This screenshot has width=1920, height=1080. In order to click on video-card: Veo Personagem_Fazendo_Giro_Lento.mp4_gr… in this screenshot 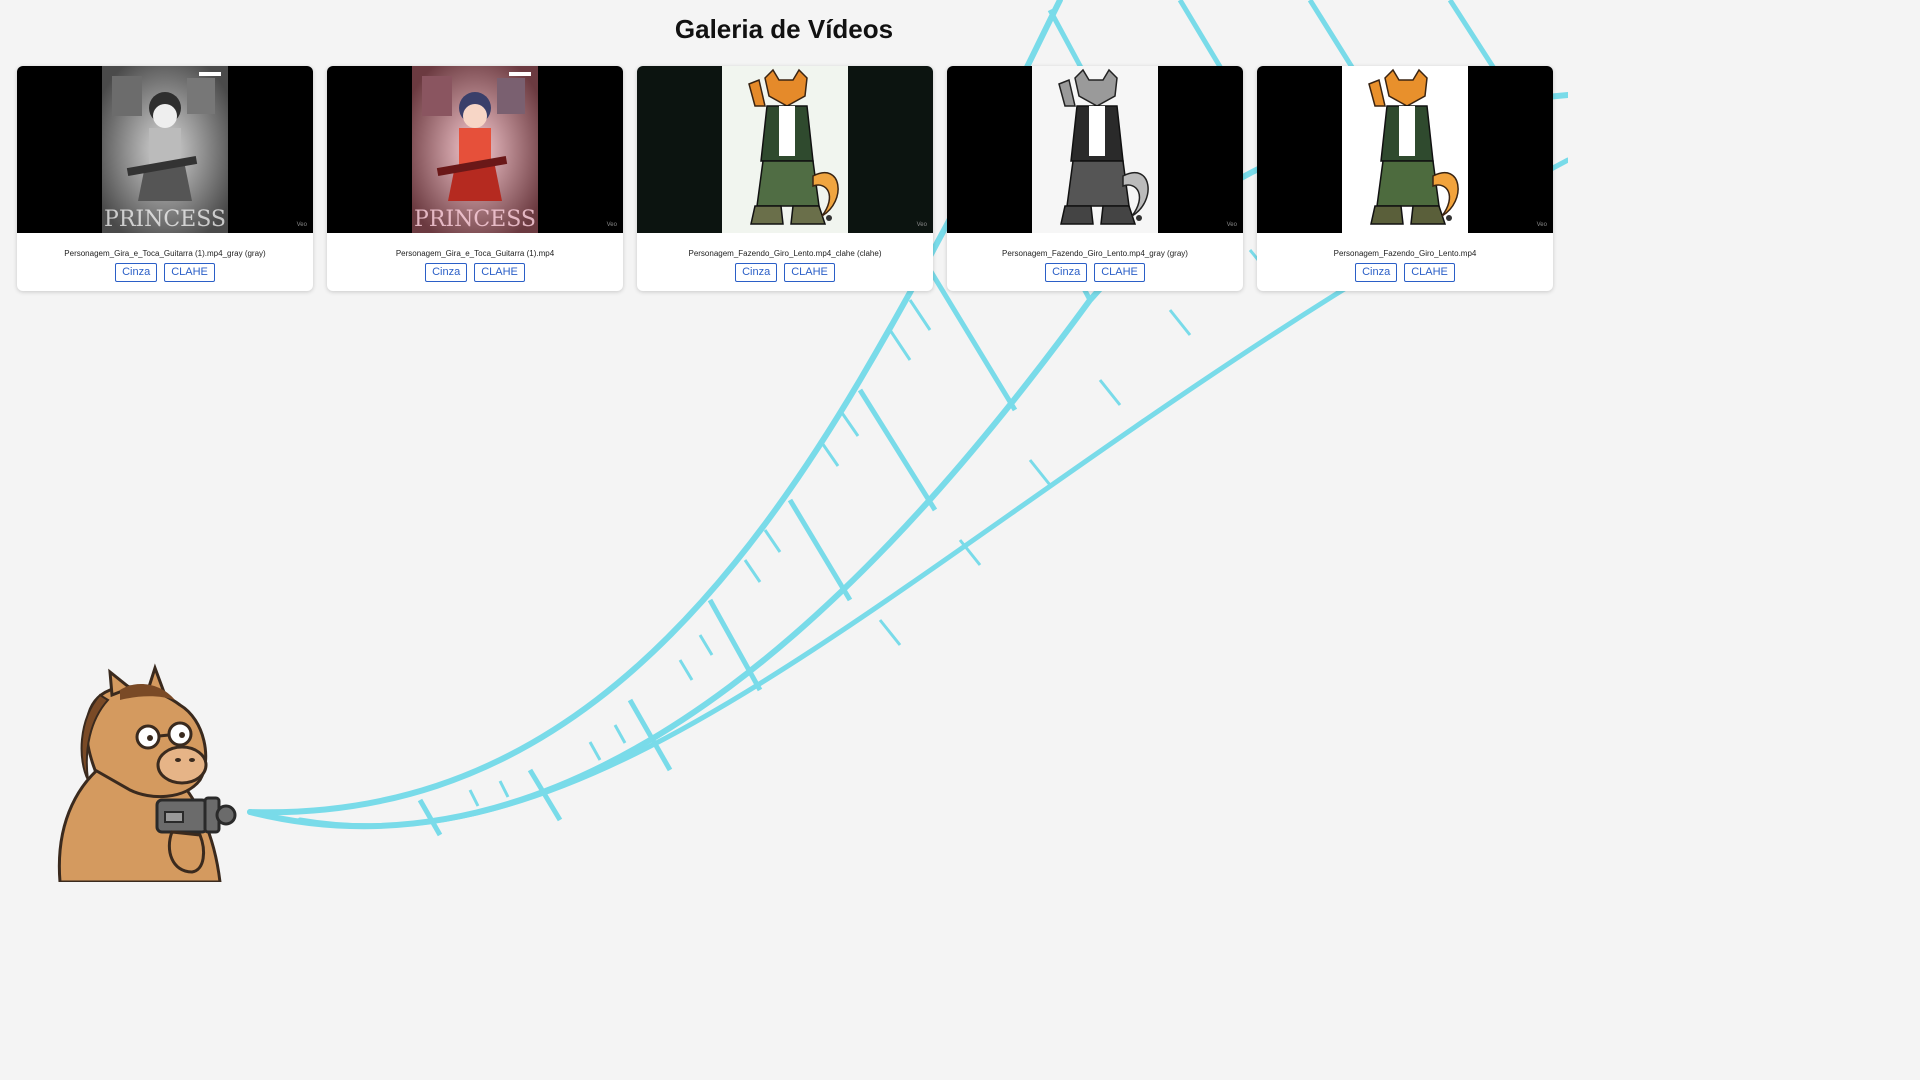, I will do `click(1095, 178)`.